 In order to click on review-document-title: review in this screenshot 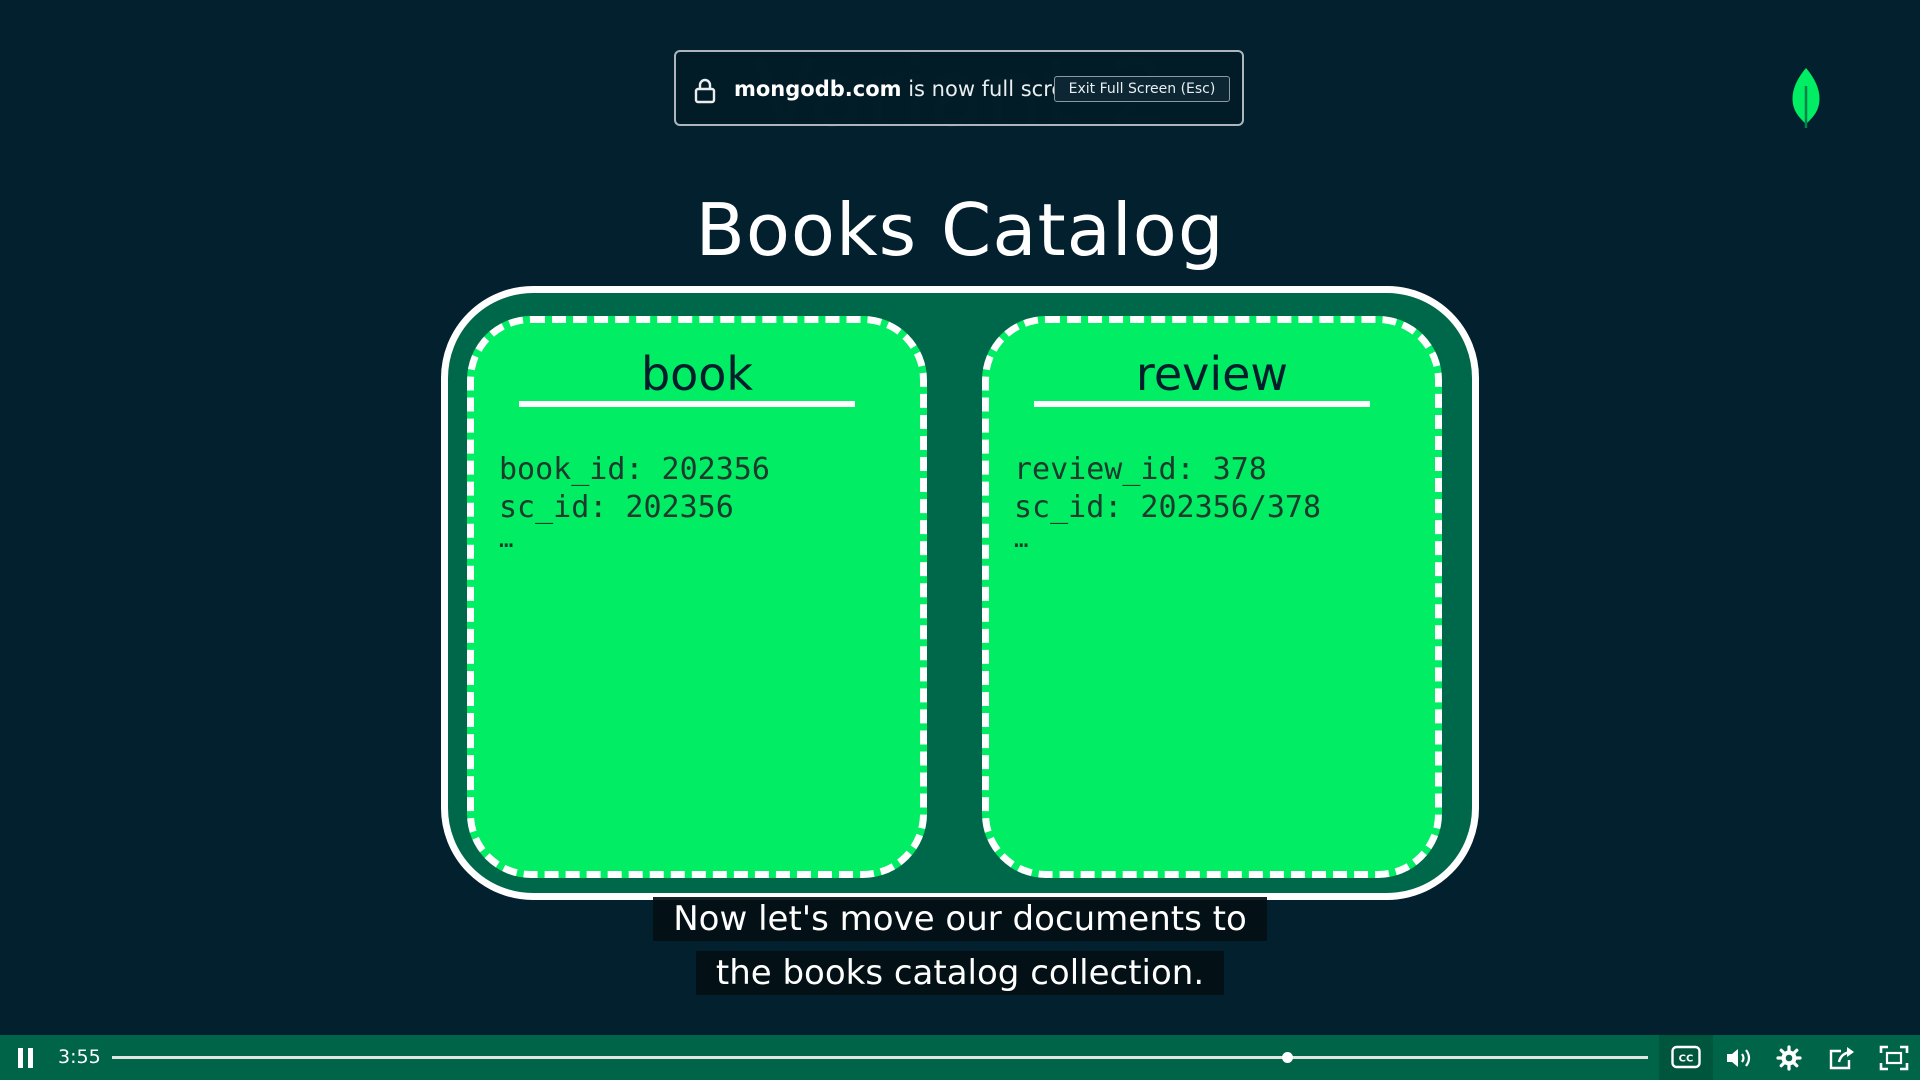, I will do `click(1212, 374)`.